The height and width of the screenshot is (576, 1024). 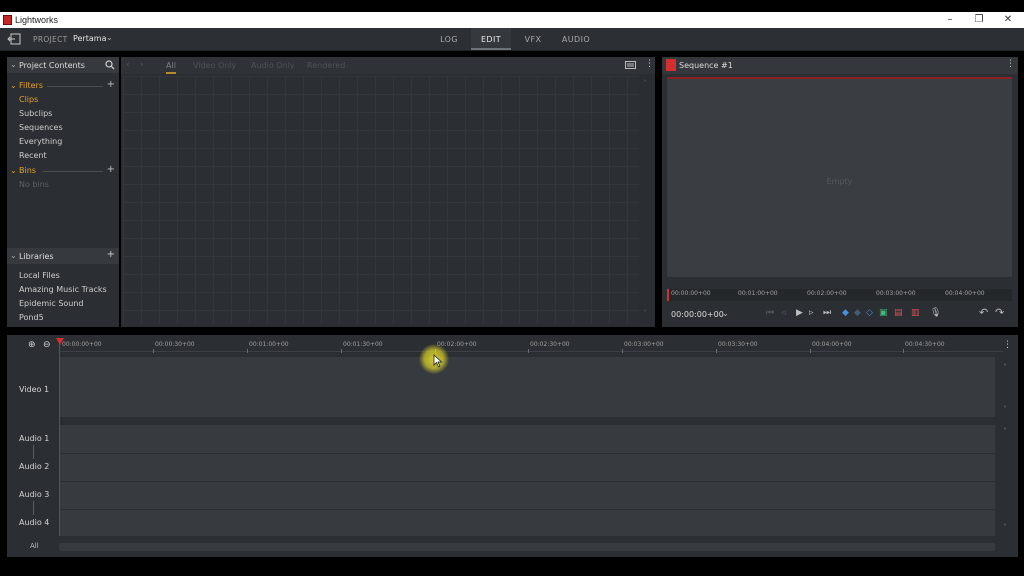 I want to click on tab-edit: EDIT, so click(x=491, y=39).